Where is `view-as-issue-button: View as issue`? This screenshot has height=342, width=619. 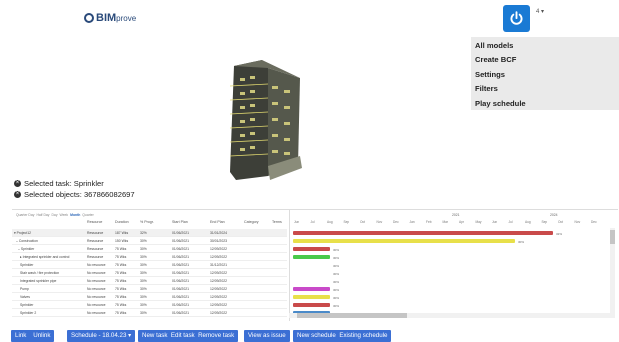 view-as-issue-button: View as issue is located at coordinates (267, 336).